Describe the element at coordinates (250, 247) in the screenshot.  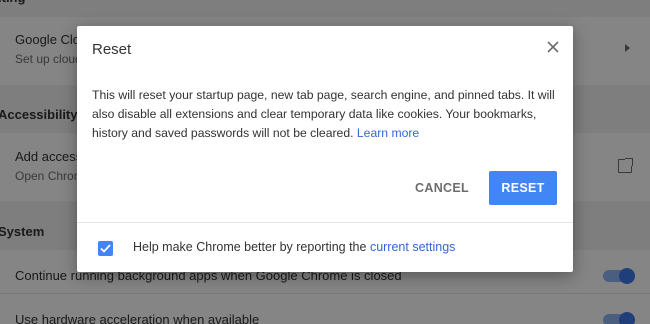
I see `report-settings-text: Help make Chrome better by reporting the` at that location.